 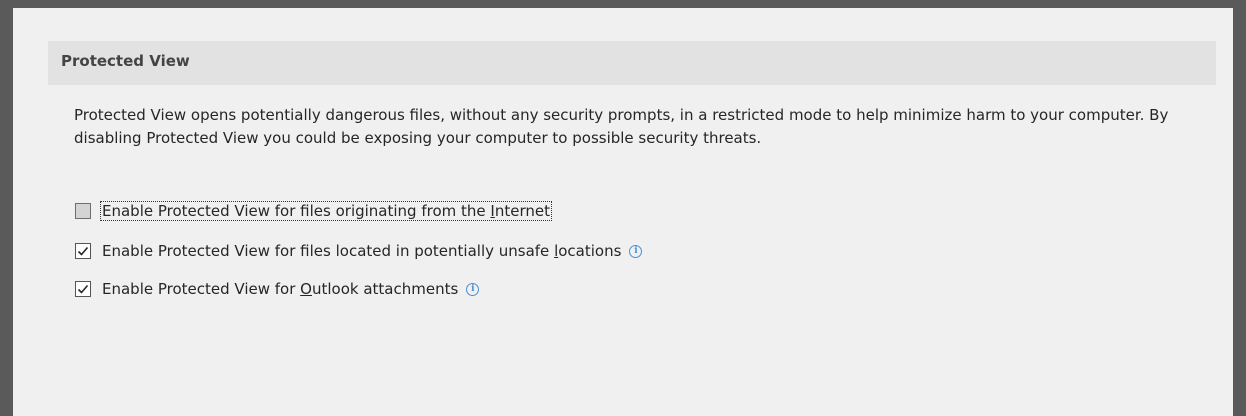 What do you see at coordinates (1239, 208) in the screenshot?
I see `window-frame-right` at bounding box center [1239, 208].